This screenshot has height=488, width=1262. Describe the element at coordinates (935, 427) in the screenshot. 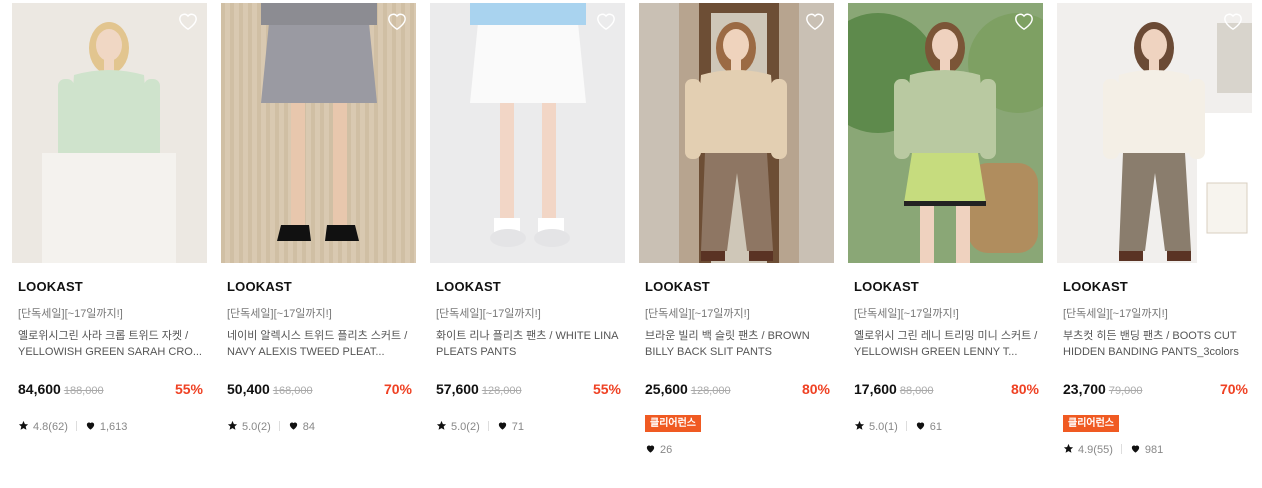

I see `likes-count: 61` at that location.